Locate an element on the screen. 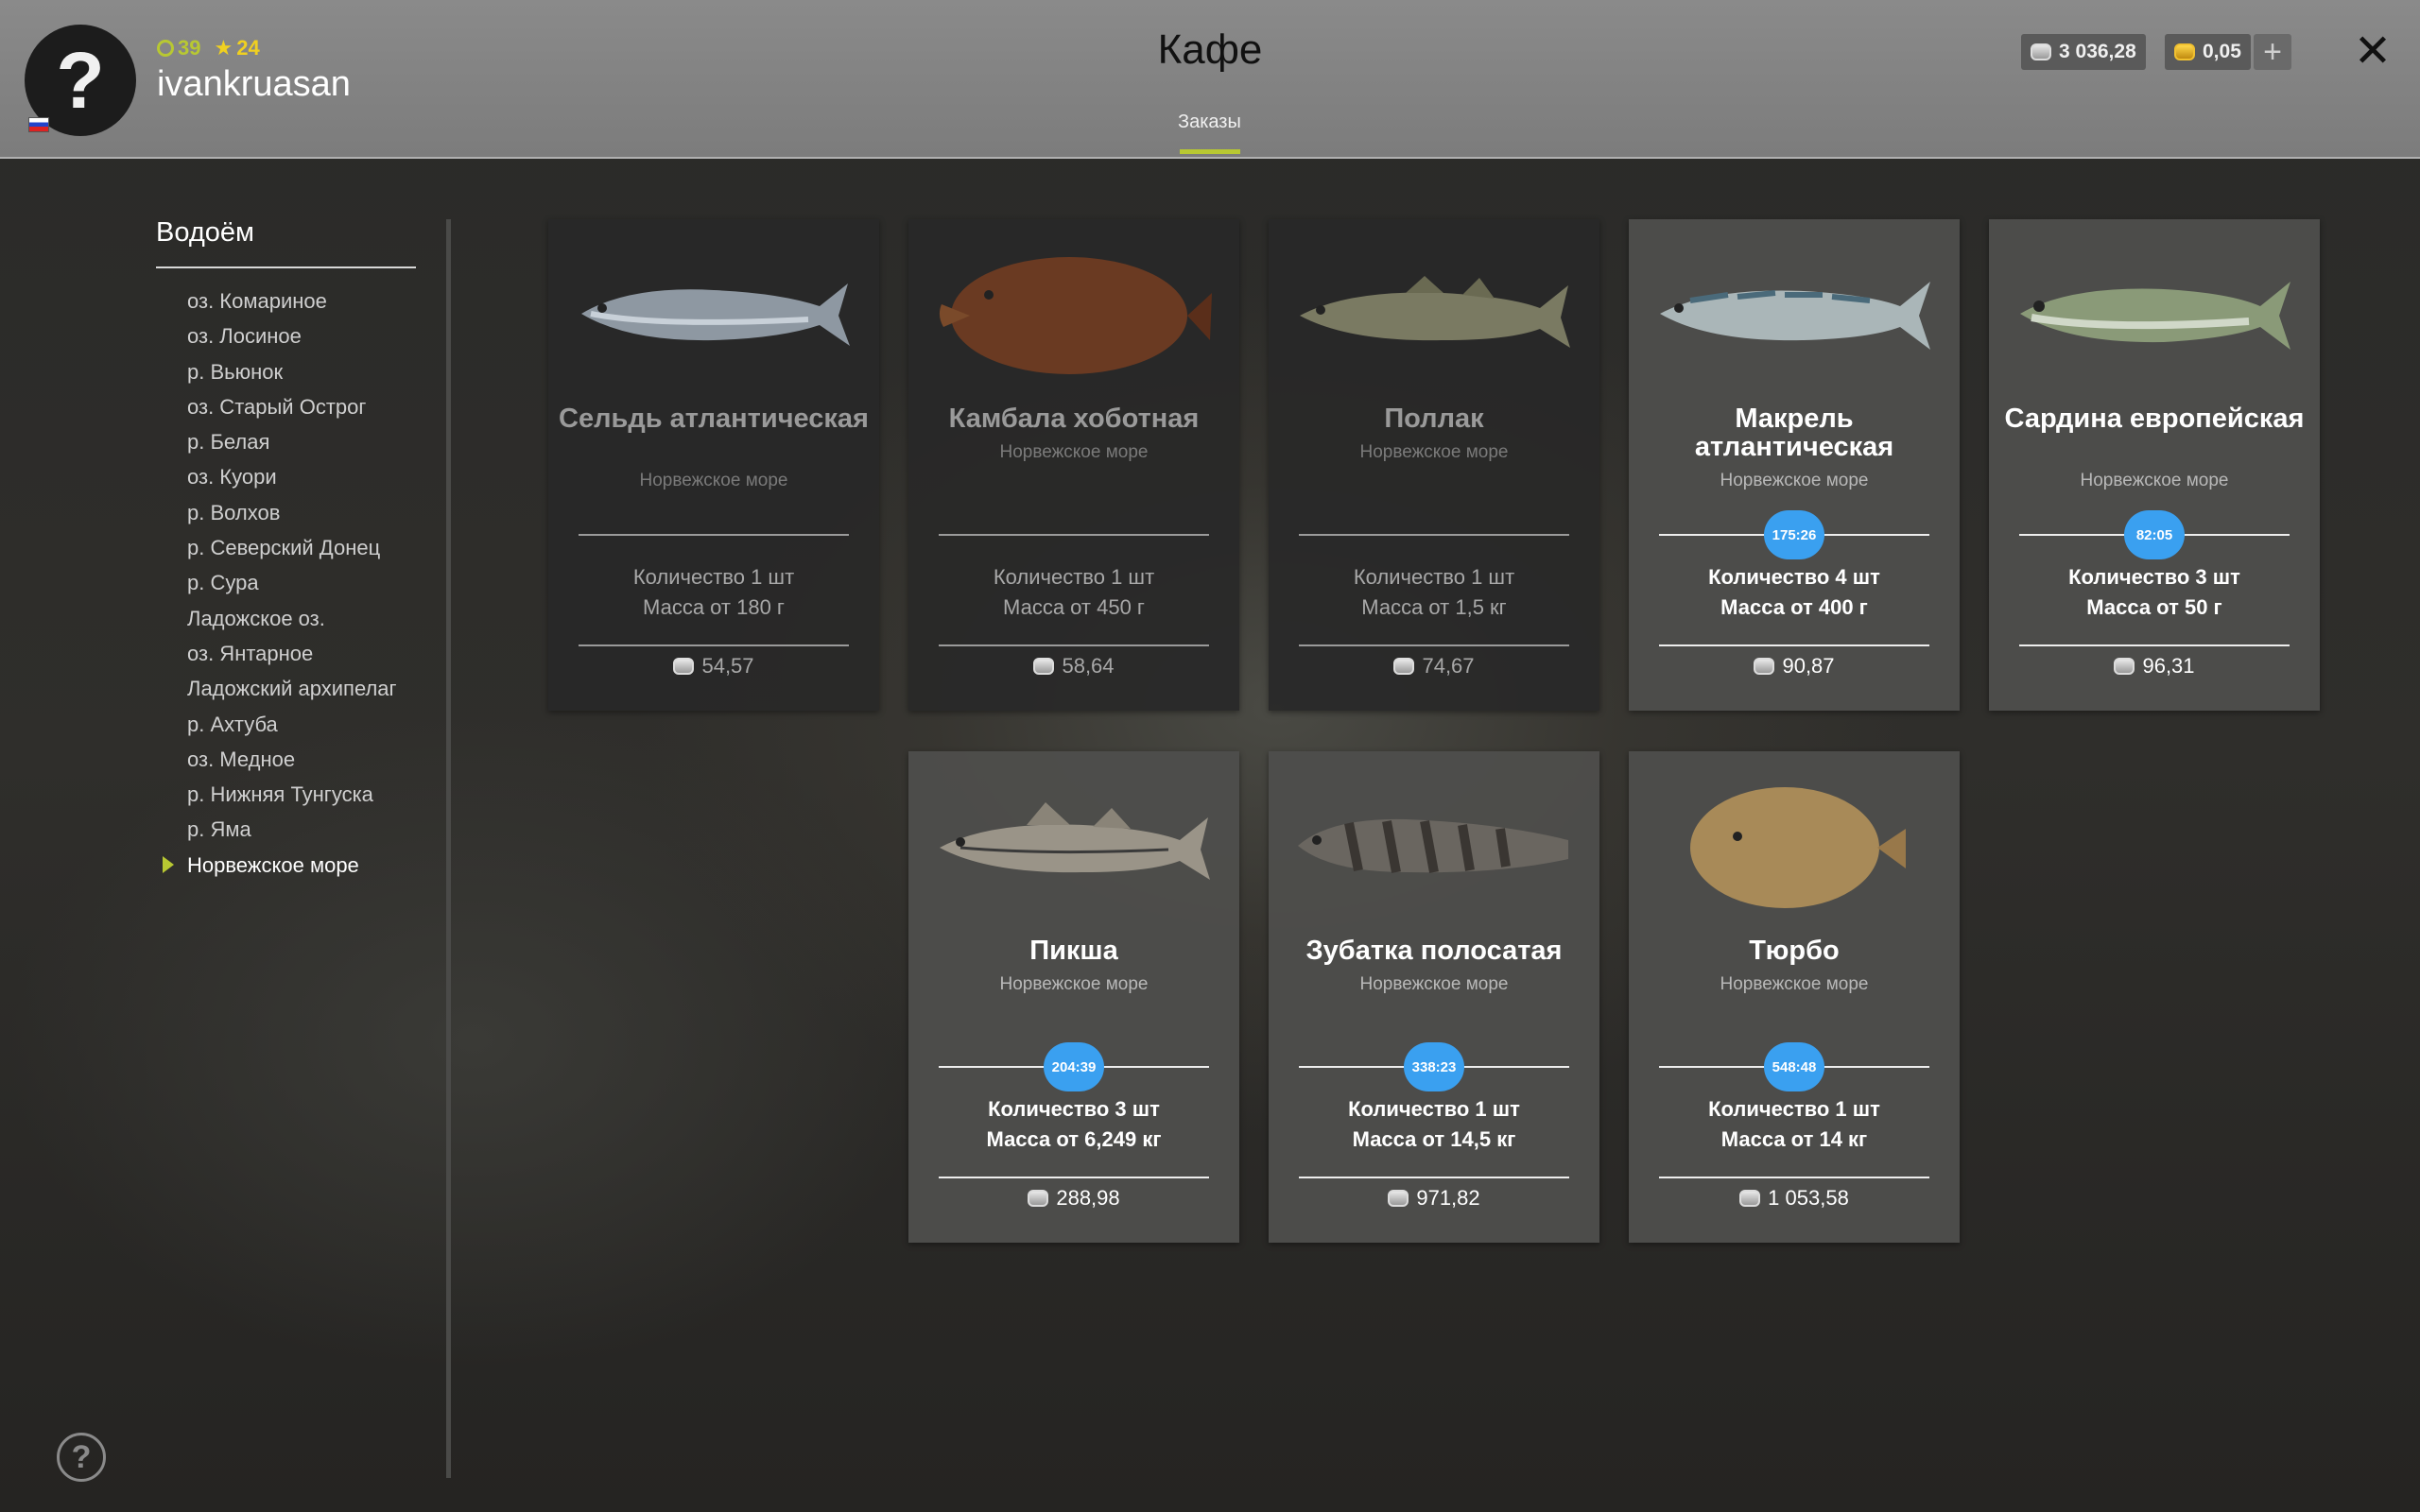 The image size is (2420, 1512). price-value: 74,67 is located at coordinates (1448, 666).